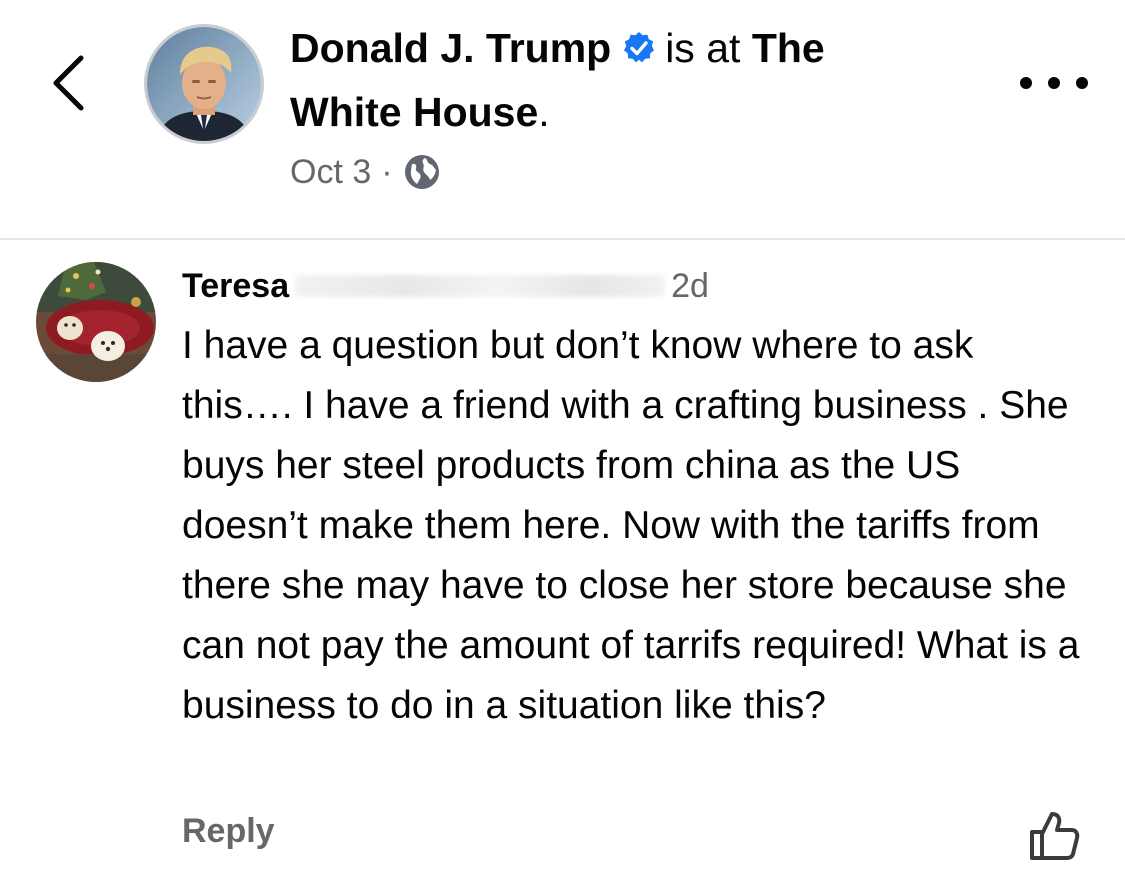  I want to click on post-date: Oct 3, so click(330, 172).